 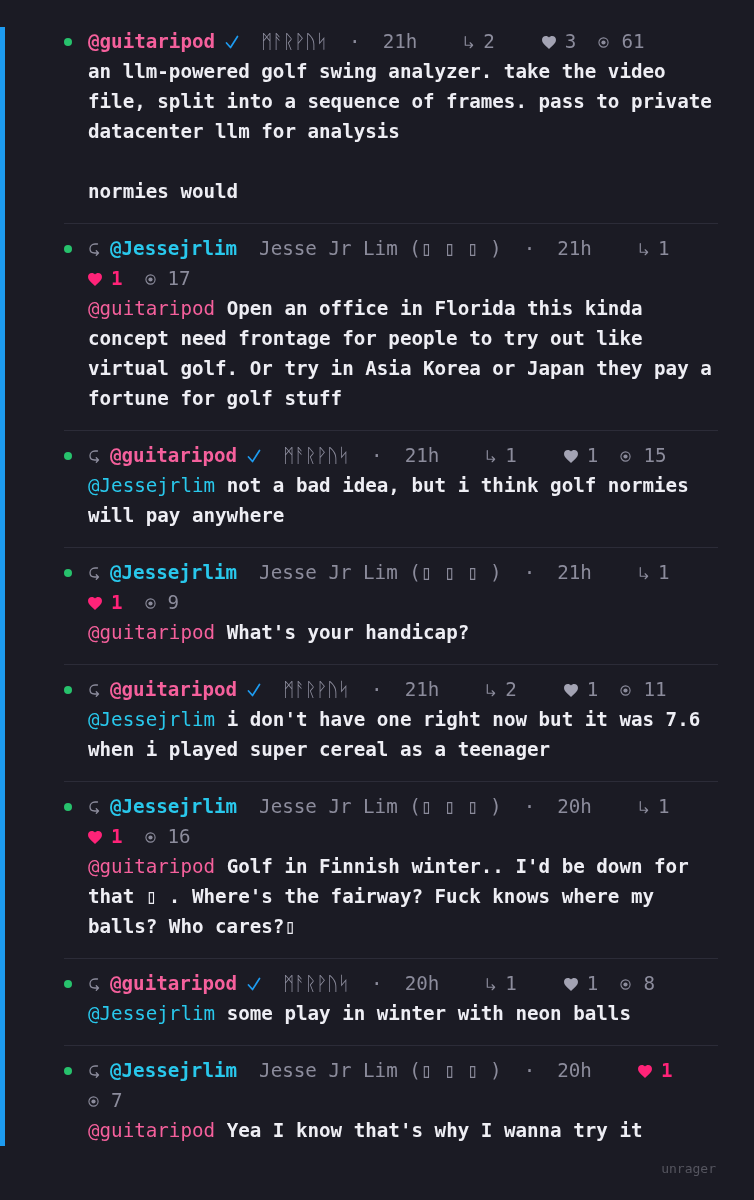 What do you see at coordinates (633, 42) in the screenshot?
I see `view-count: 61` at bounding box center [633, 42].